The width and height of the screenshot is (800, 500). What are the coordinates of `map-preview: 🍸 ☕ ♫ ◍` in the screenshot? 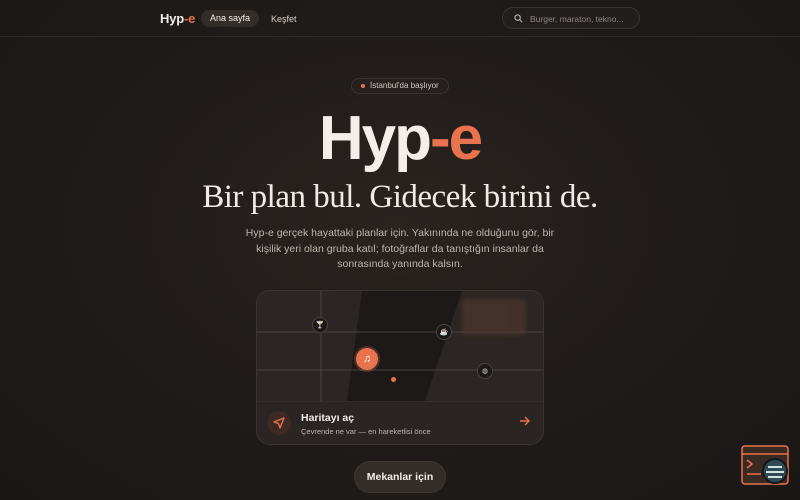 It's located at (400, 346).